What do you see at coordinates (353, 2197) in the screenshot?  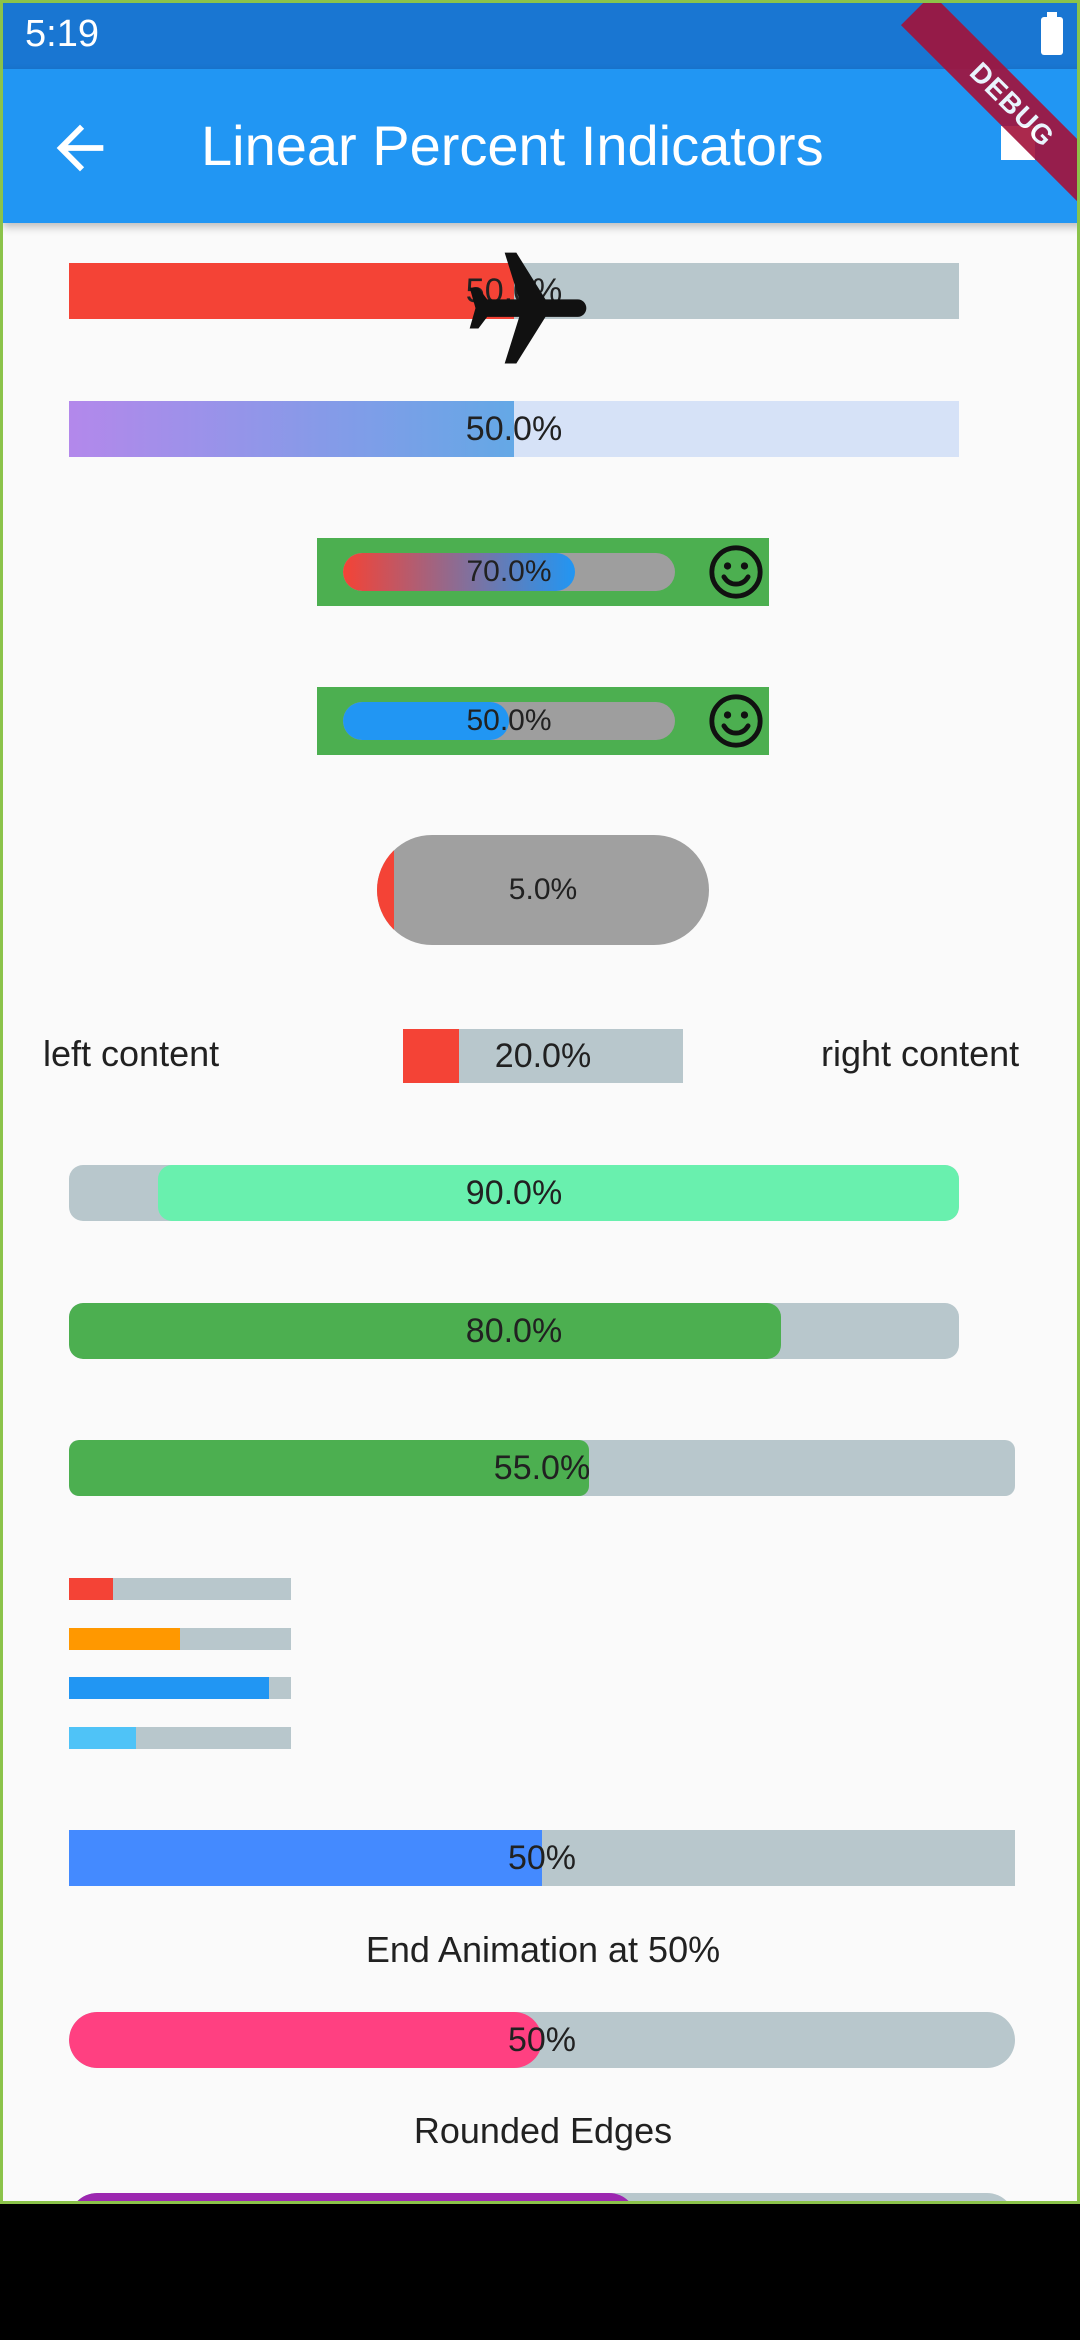 I see `indicator-12-fill` at bounding box center [353, 2197].